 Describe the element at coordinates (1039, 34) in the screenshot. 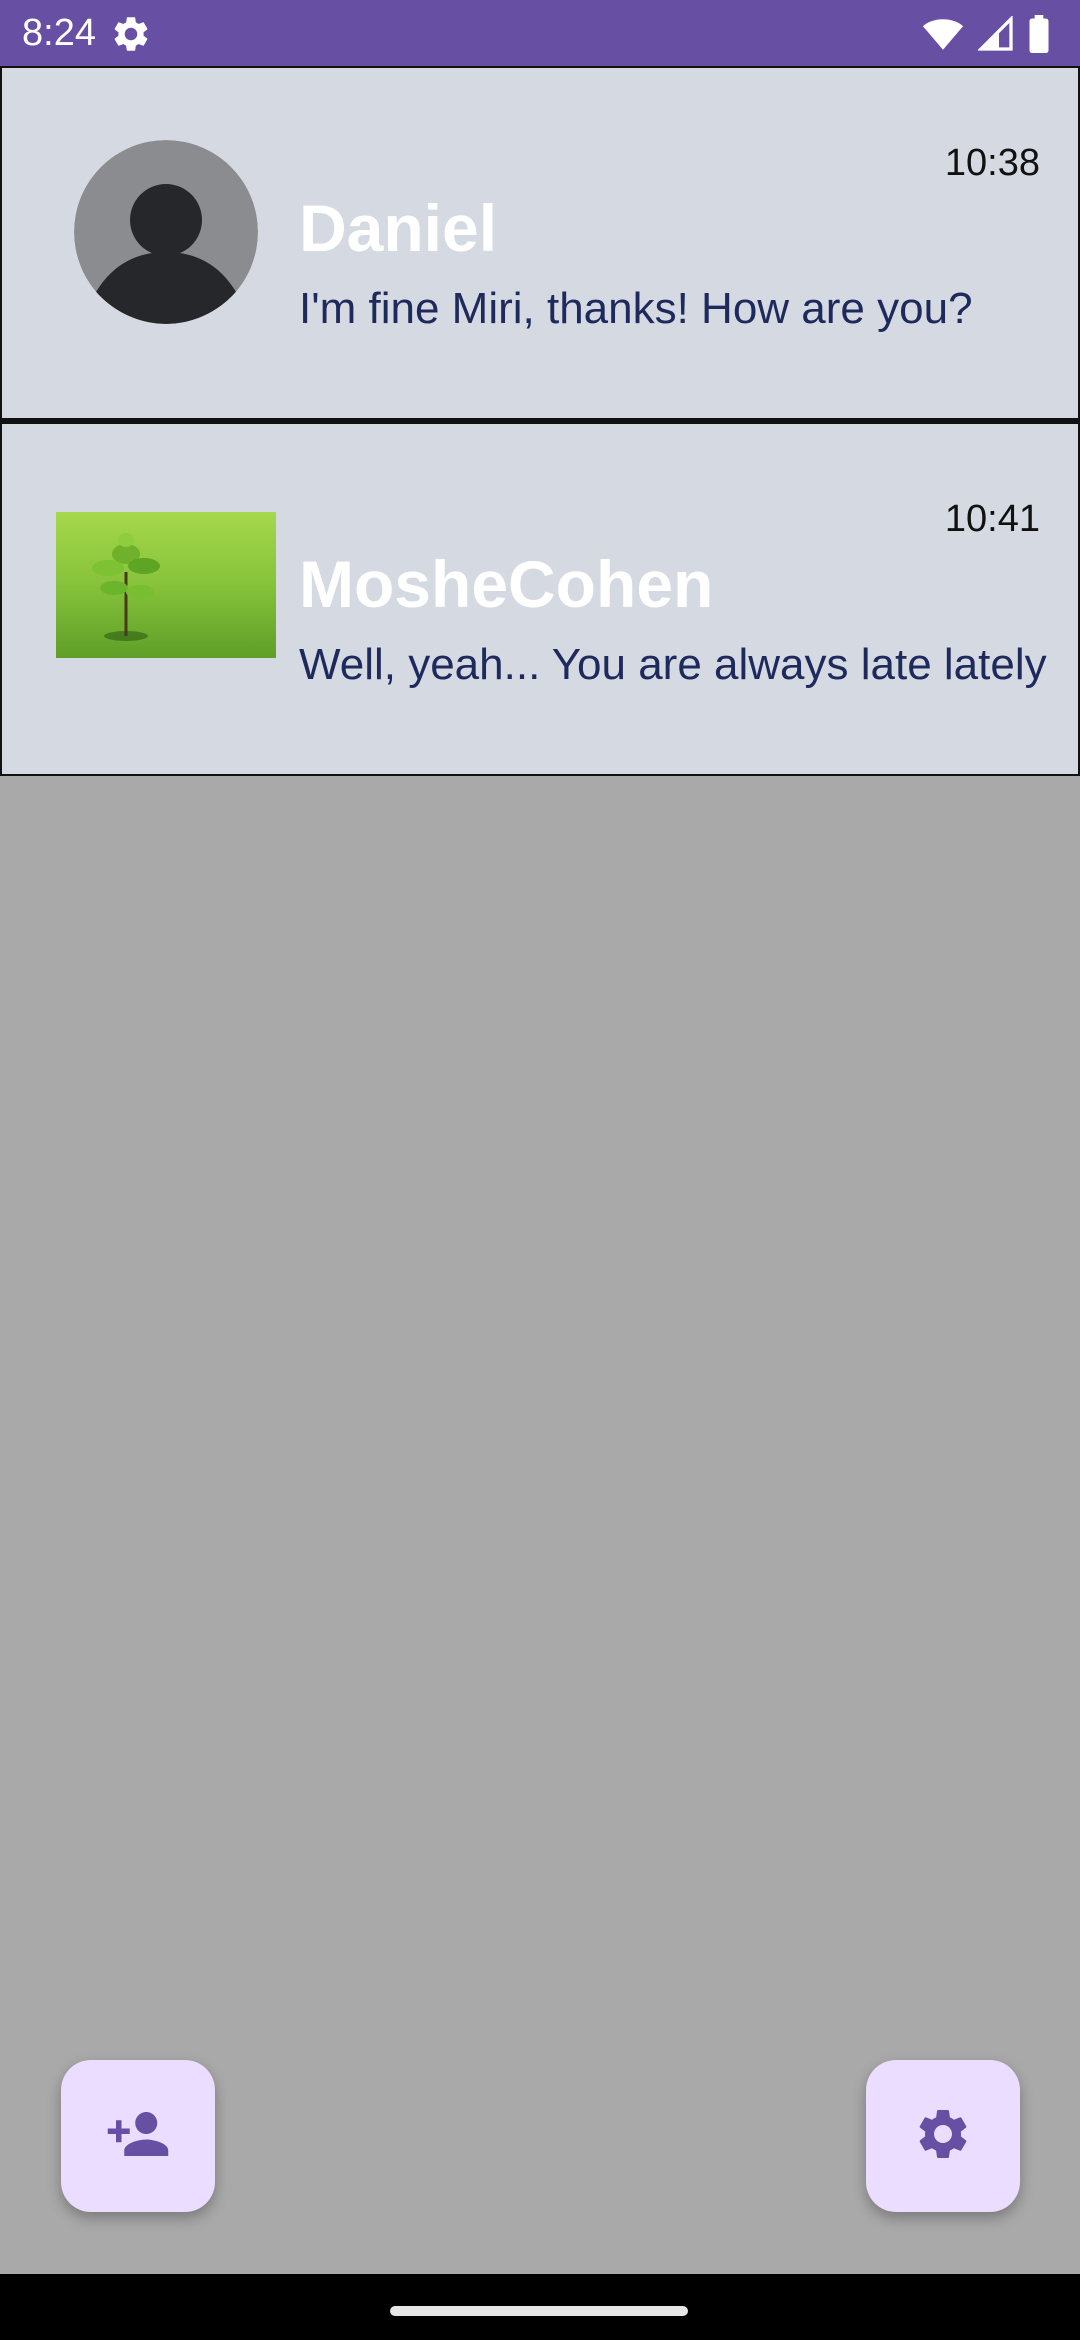

I see `battery-icon` at that location.